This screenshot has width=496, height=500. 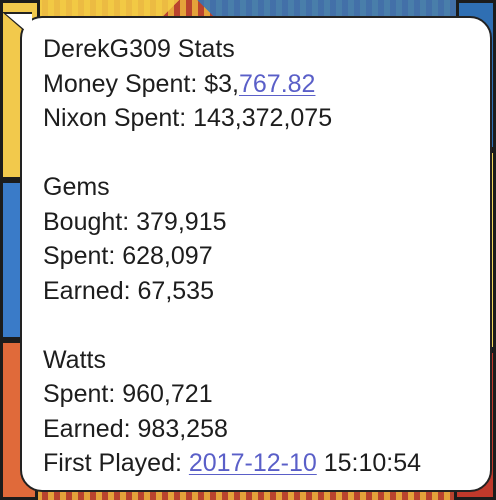 I want to click on watts-heading: Watts, so click(x=74, y=359).